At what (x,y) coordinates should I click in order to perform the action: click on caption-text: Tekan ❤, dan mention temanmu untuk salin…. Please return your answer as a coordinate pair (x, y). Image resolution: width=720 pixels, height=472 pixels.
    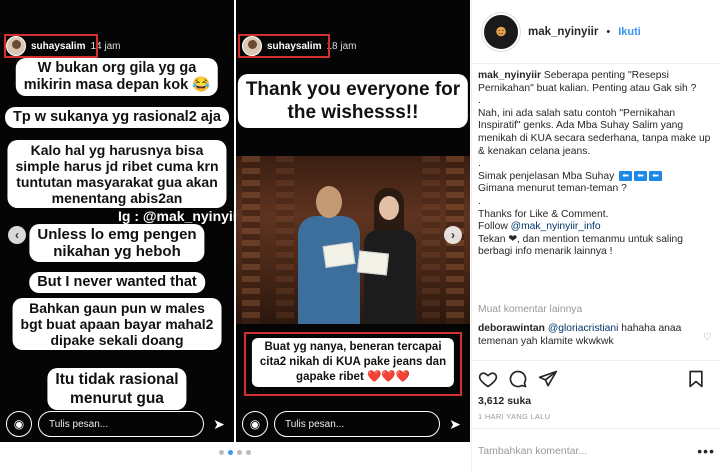
    Looking at the image, I should click on (580, 245).